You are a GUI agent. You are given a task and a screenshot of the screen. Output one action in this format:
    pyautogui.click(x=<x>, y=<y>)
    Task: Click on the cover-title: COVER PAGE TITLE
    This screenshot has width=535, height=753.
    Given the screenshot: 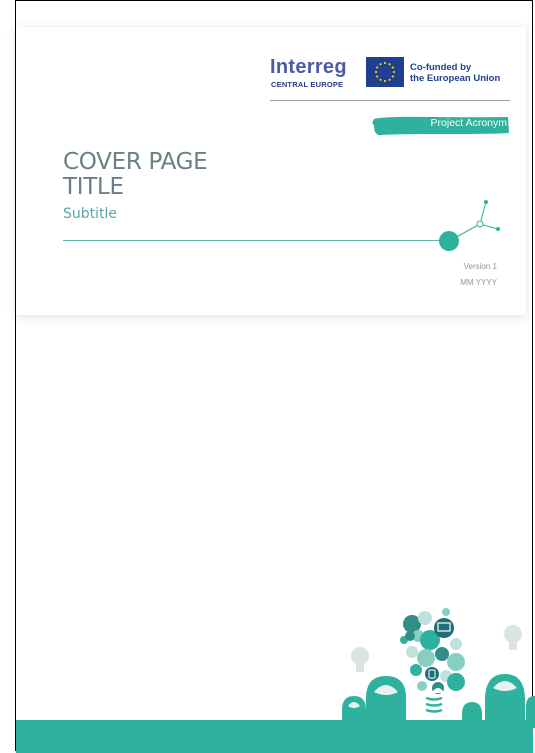 What is the action you would take?
    pyautogui.click(x=135, y=174)
    